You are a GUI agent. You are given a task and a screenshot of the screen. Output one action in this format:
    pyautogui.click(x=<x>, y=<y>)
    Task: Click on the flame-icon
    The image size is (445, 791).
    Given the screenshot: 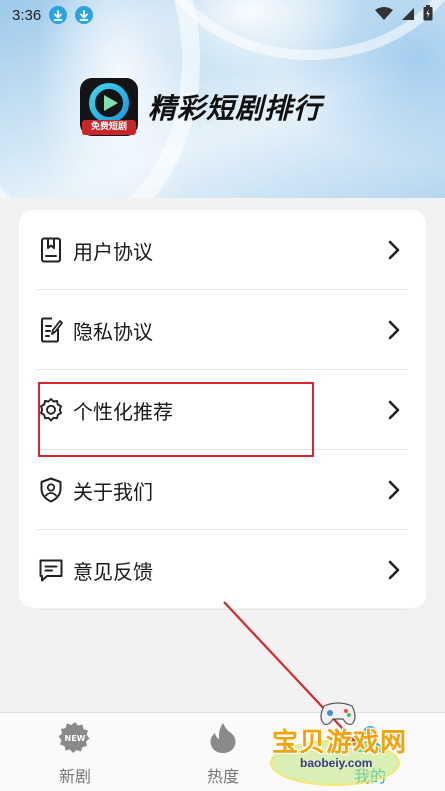 What is the action you would take?
    pyautogui.click(x=223, y=738)
    